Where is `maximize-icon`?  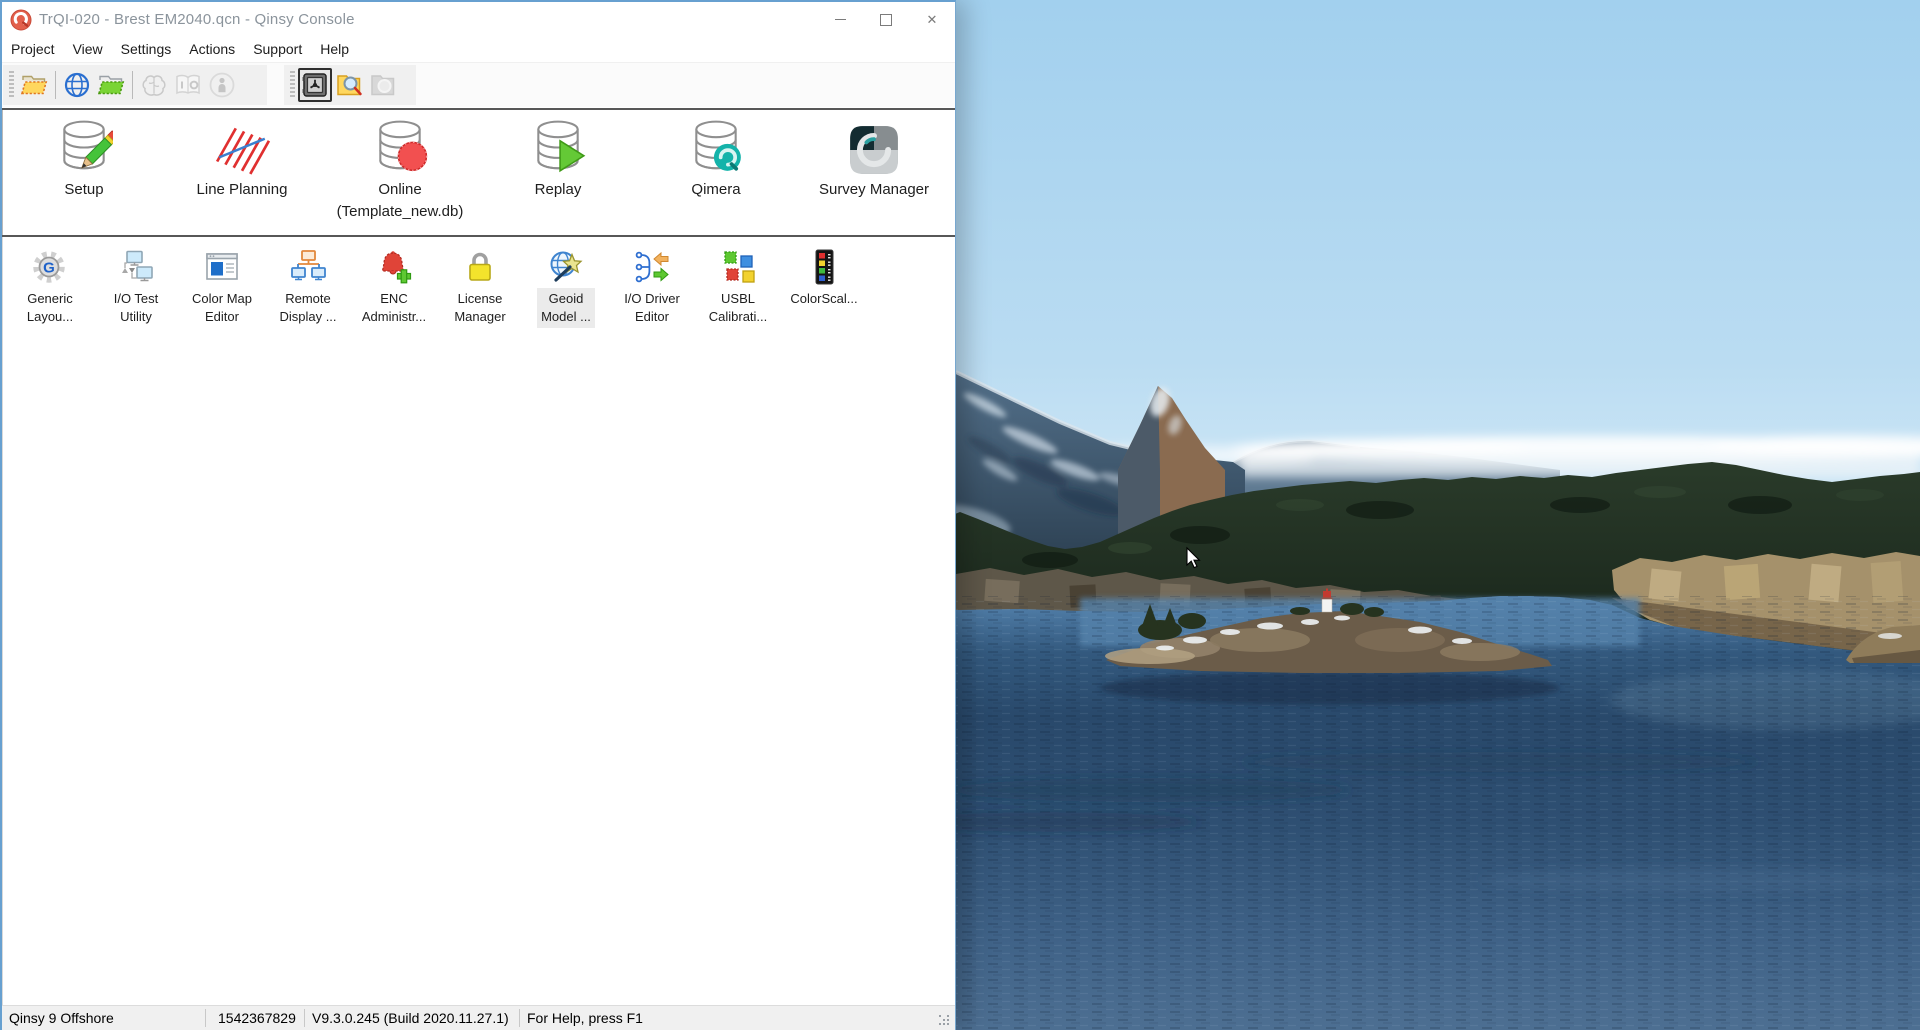 maximize-icon is located at coordinates (886, 19).